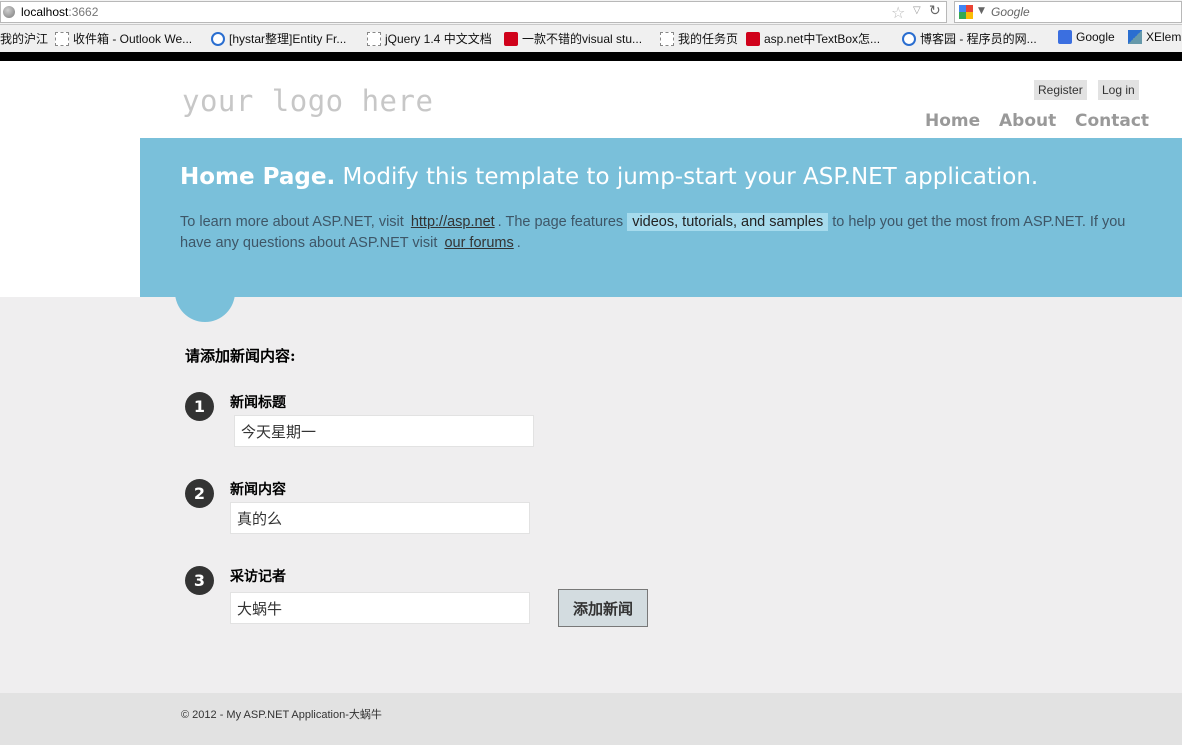 Image resolution: width=1182 pixels, height=745 pixels. Describe the element at coordinates (708, 39) in the screenshot. I see `bookmark-label: 我的任务页` at that location.